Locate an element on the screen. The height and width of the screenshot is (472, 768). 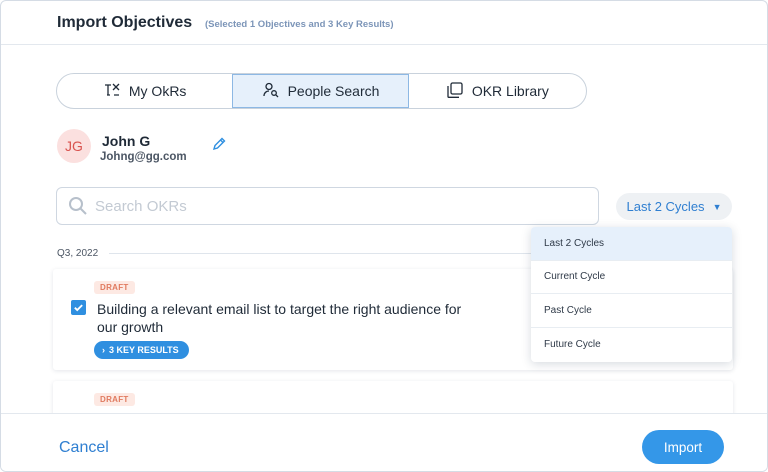
search-field is located at coordinates (327, 206).